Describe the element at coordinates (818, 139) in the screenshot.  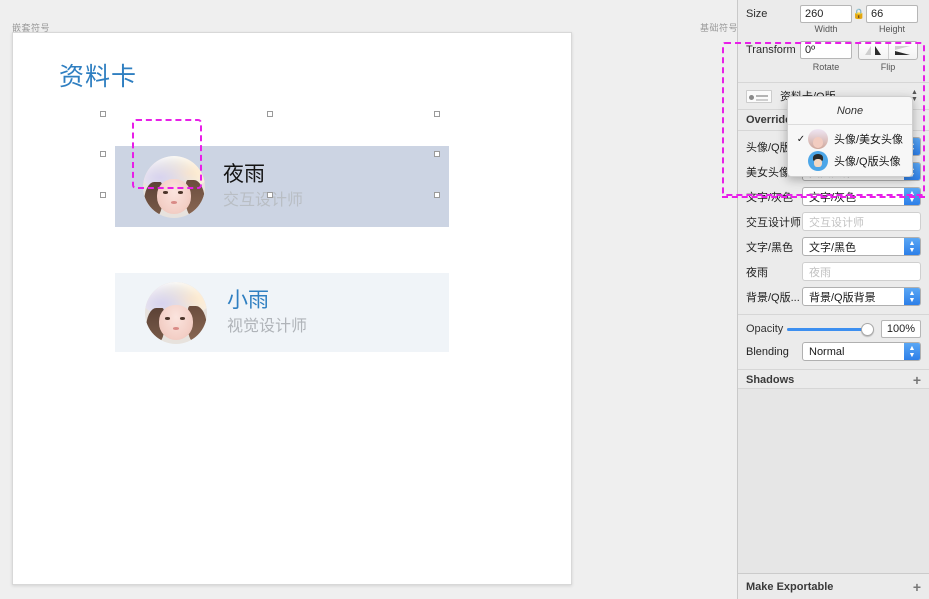
I see `girl-avatar-icon` at that location.